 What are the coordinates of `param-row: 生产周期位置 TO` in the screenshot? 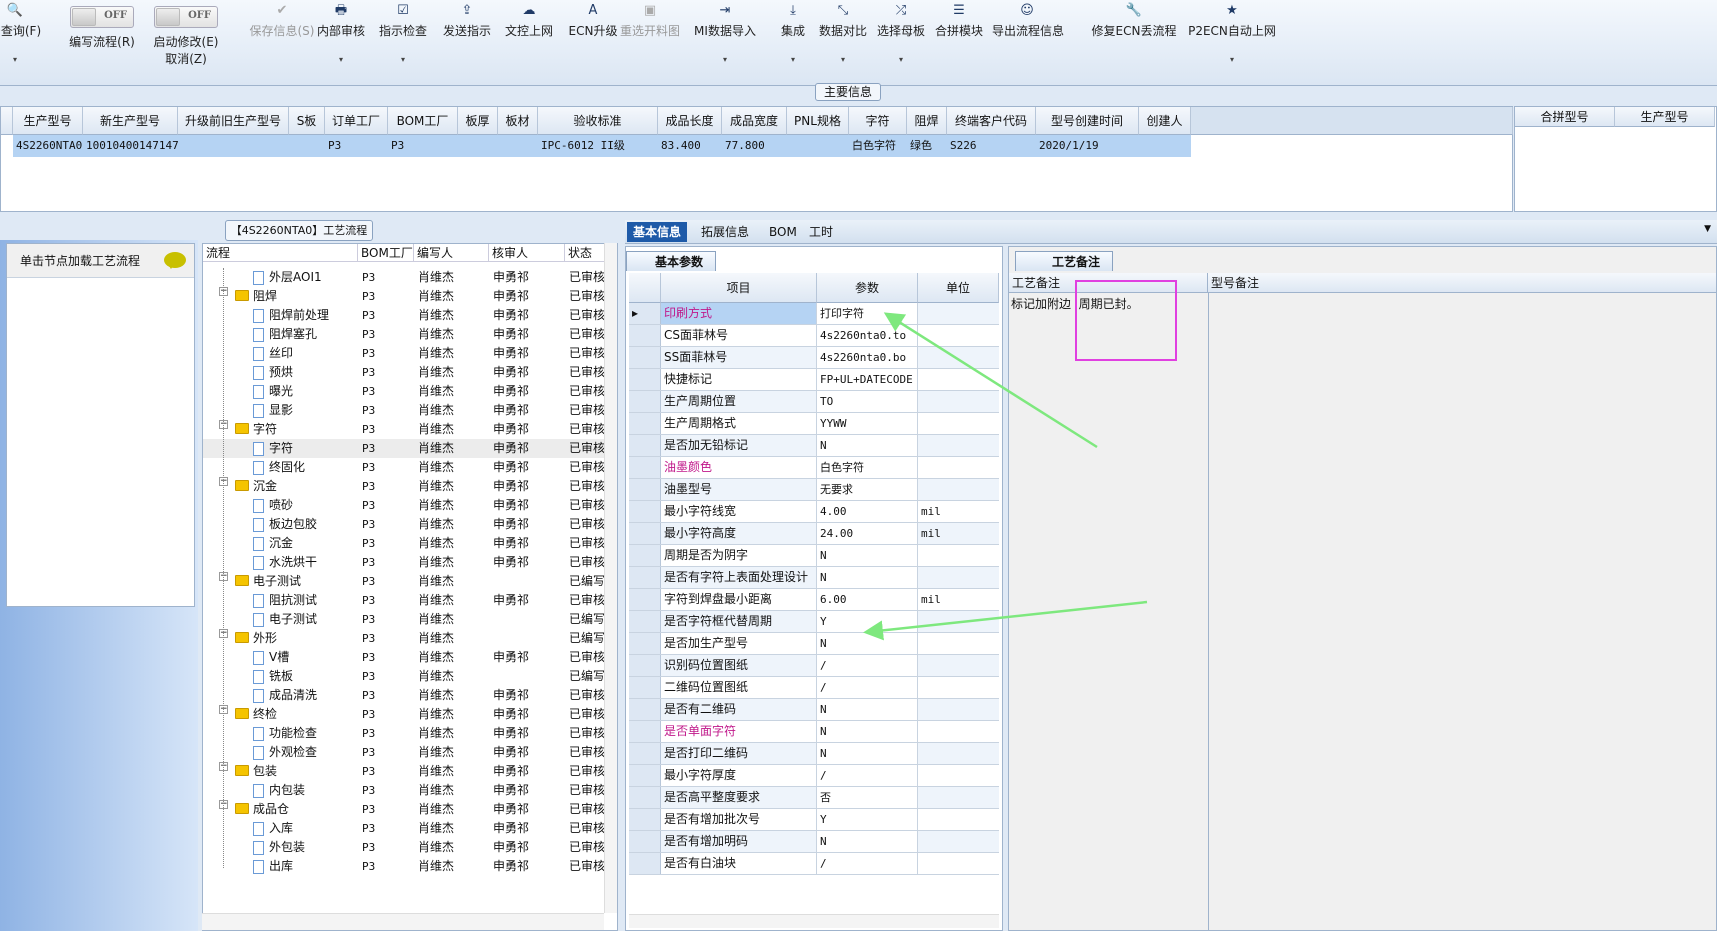 It's located at (814, 402).